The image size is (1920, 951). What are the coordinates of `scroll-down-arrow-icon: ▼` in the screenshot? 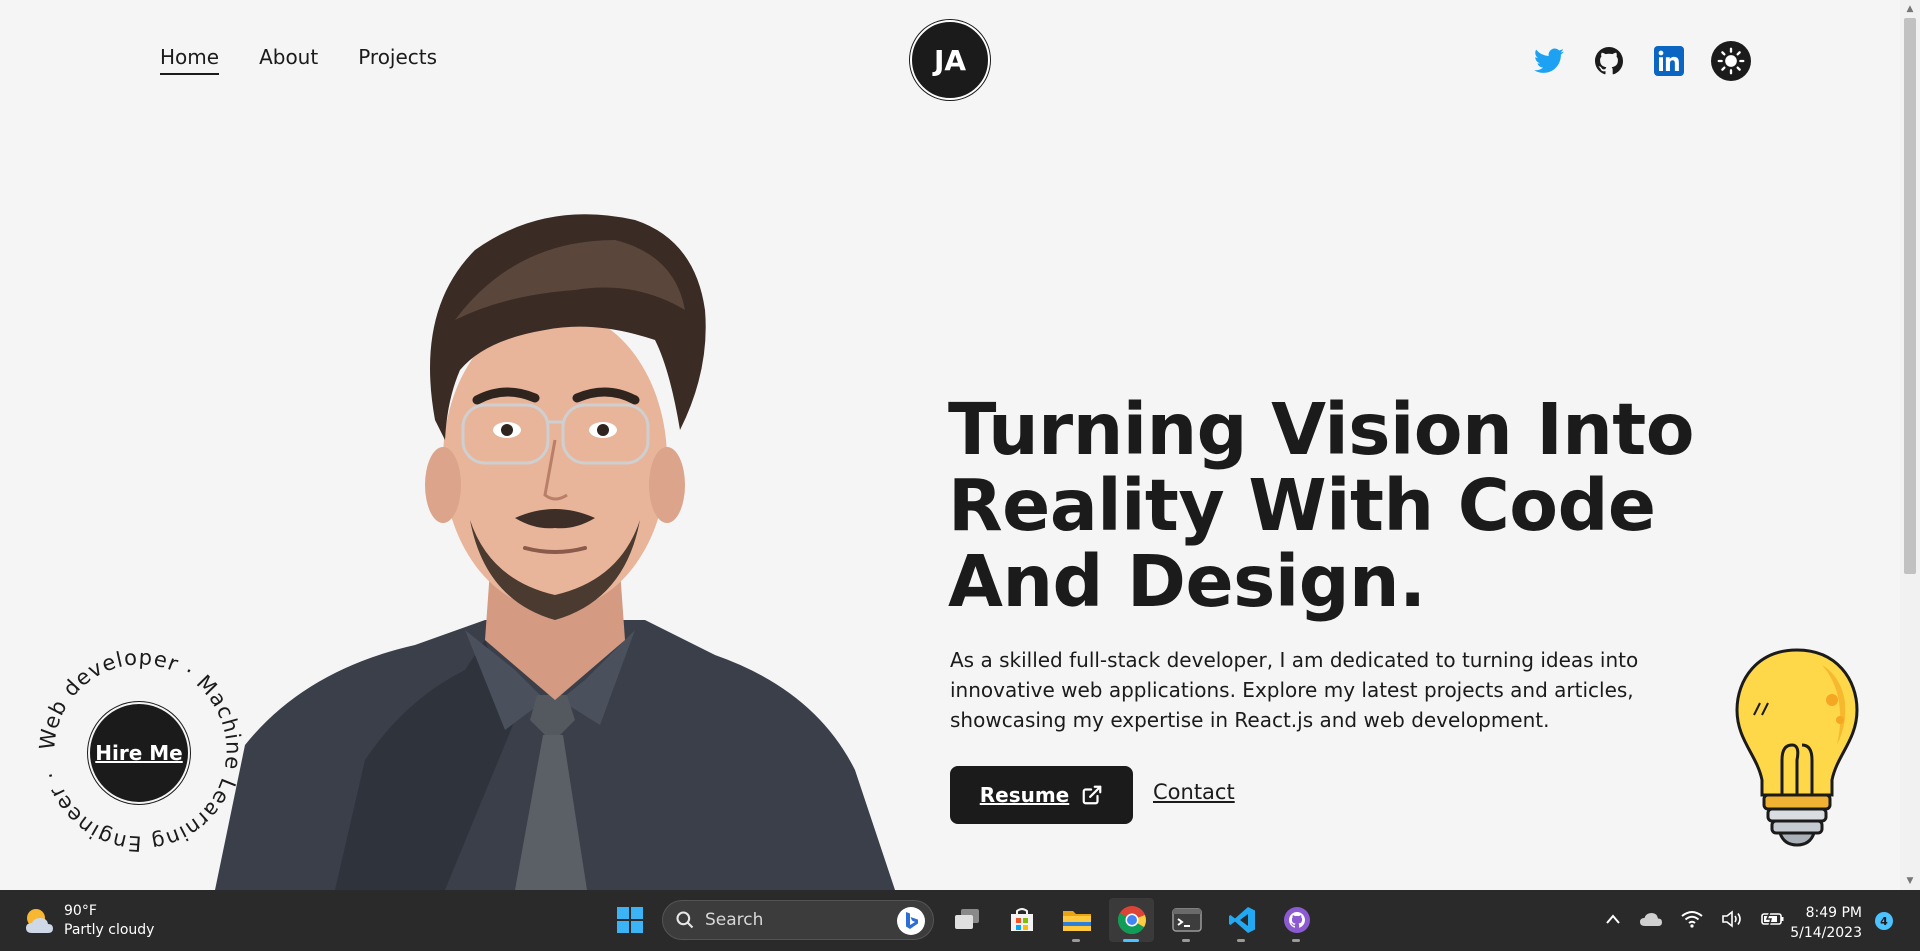 It's located at (1910, 881).